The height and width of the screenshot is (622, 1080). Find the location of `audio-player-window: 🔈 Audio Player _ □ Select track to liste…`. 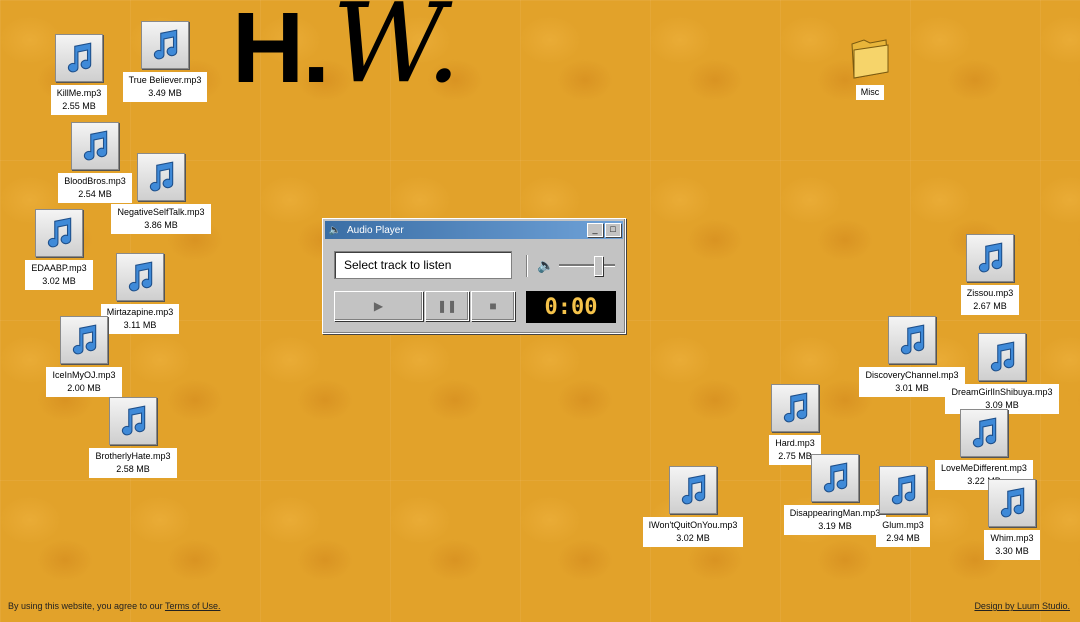

audio-player-window: 🔈 Audio Player _ □ Select track to liste… is located at coordinates (474, 276).